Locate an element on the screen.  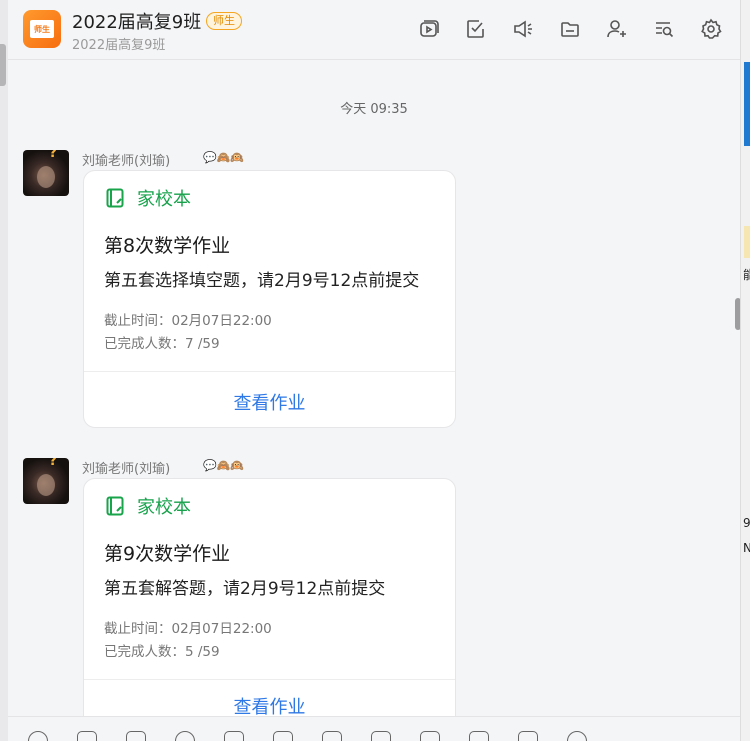
card-description: 第五套选择填空题，请2月9号12点前提交 is located at coordinates (262, 281).